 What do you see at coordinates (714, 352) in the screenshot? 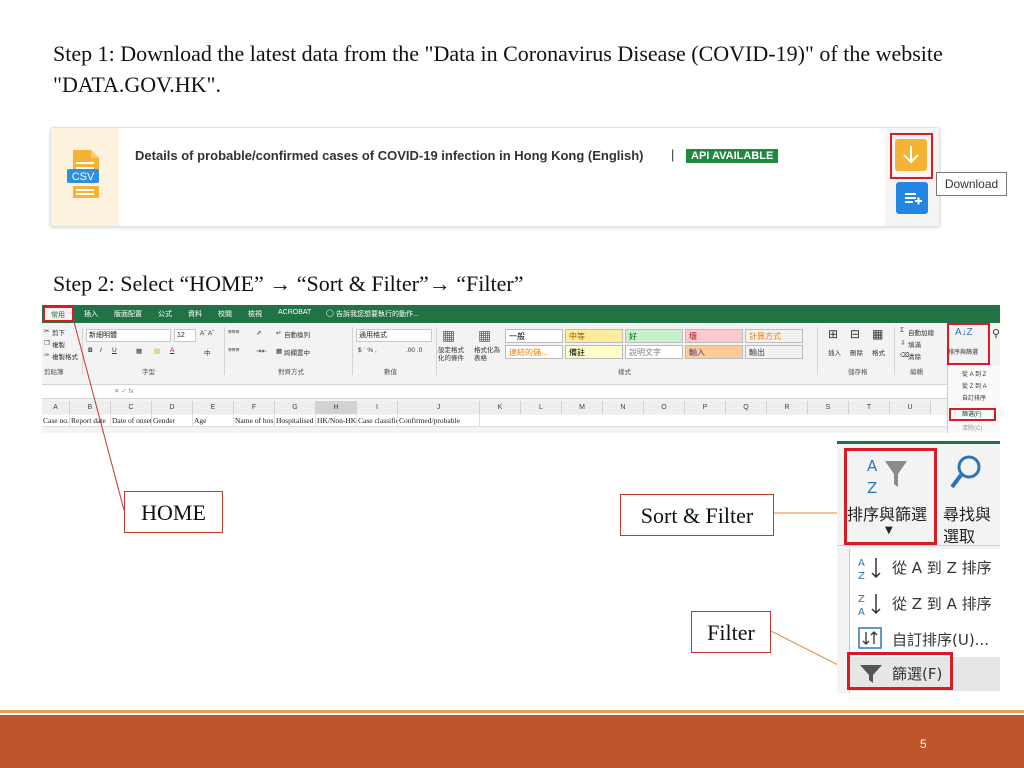
I see `cell-style-option: 輸入` at bounding box center [714, 352].